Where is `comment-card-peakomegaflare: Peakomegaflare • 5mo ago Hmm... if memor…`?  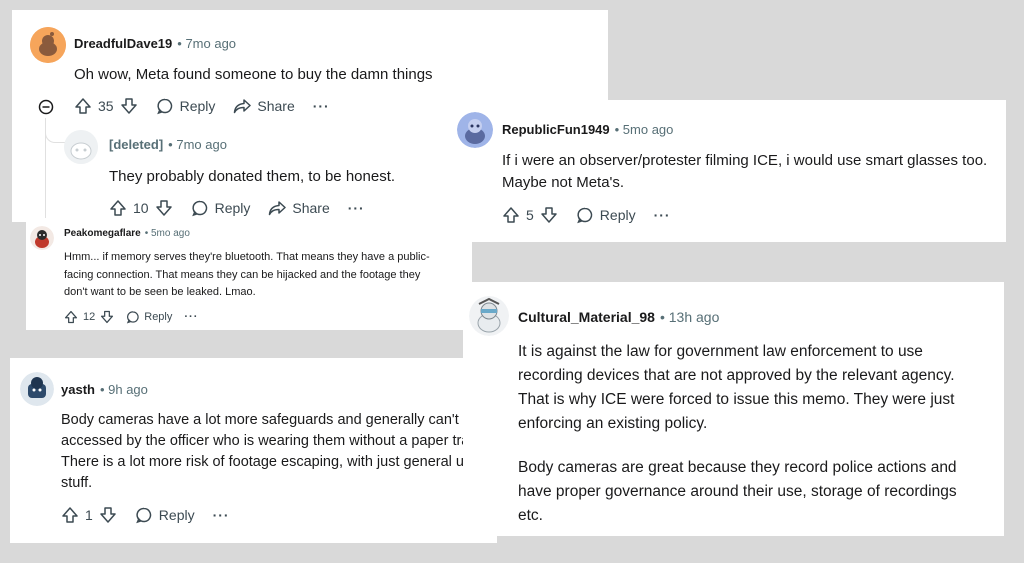 comment-card-peakomegaflare: Peakomegaflare • 5mo ago Hmm... if memor… is located at coordinates (249, 276).